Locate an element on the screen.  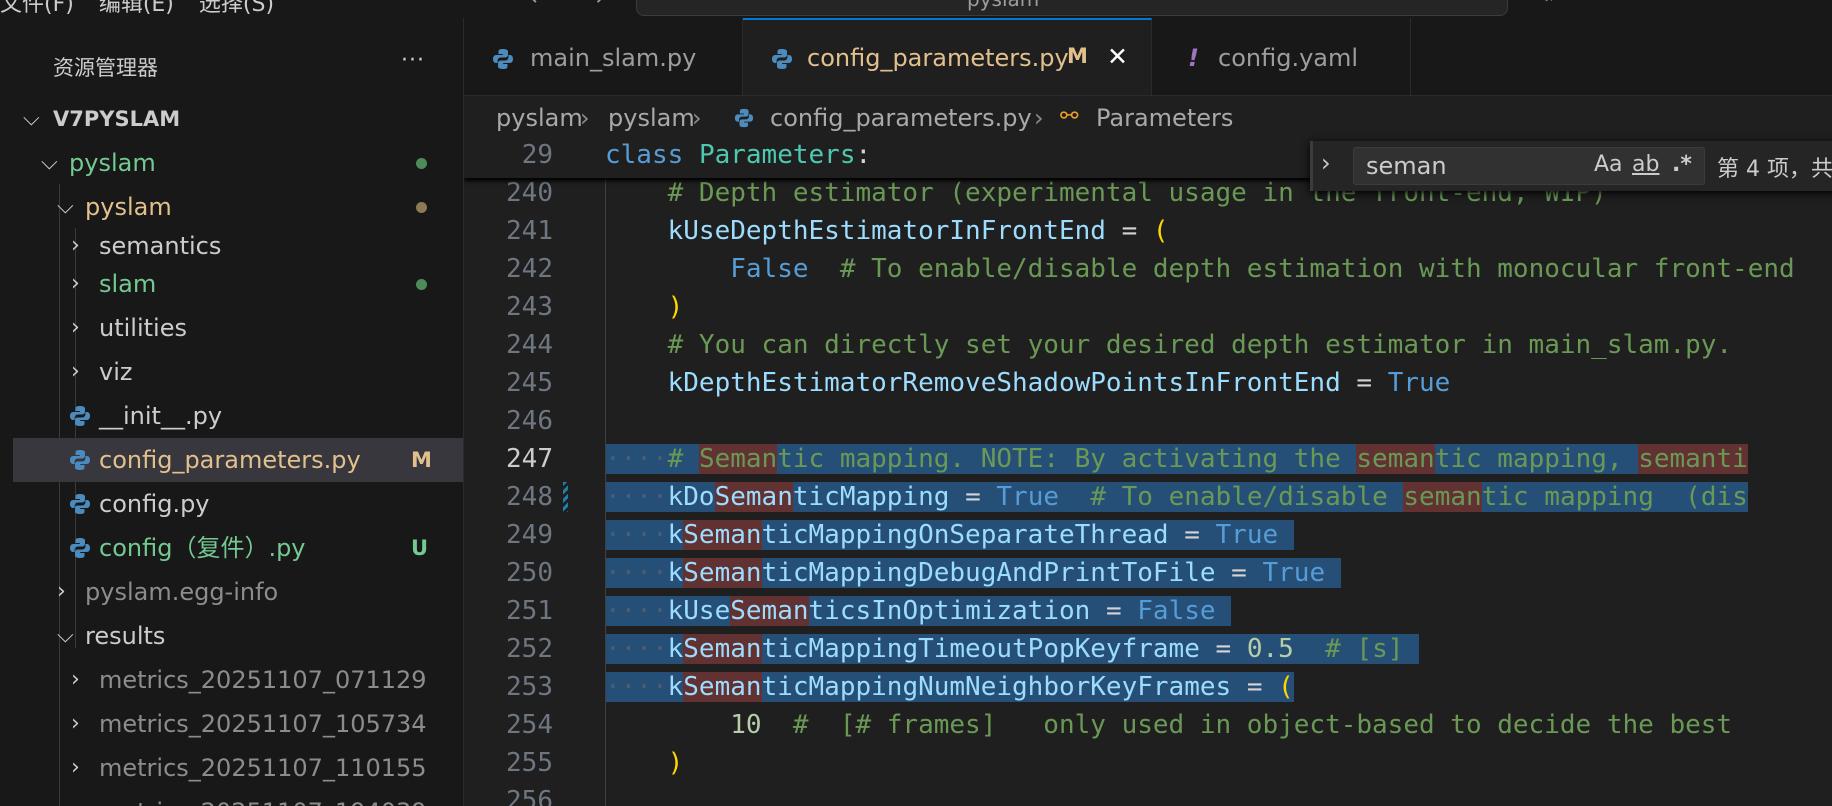
line-number: 249 is located at coordinates (529, 535).